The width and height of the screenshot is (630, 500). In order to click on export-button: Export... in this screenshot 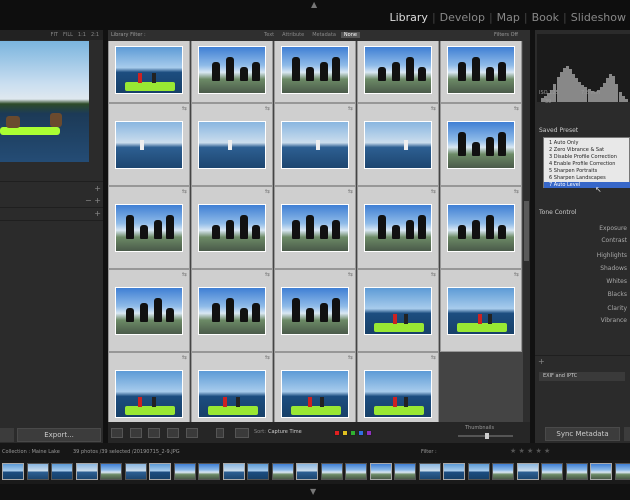, I will do `click(59, 435)`.